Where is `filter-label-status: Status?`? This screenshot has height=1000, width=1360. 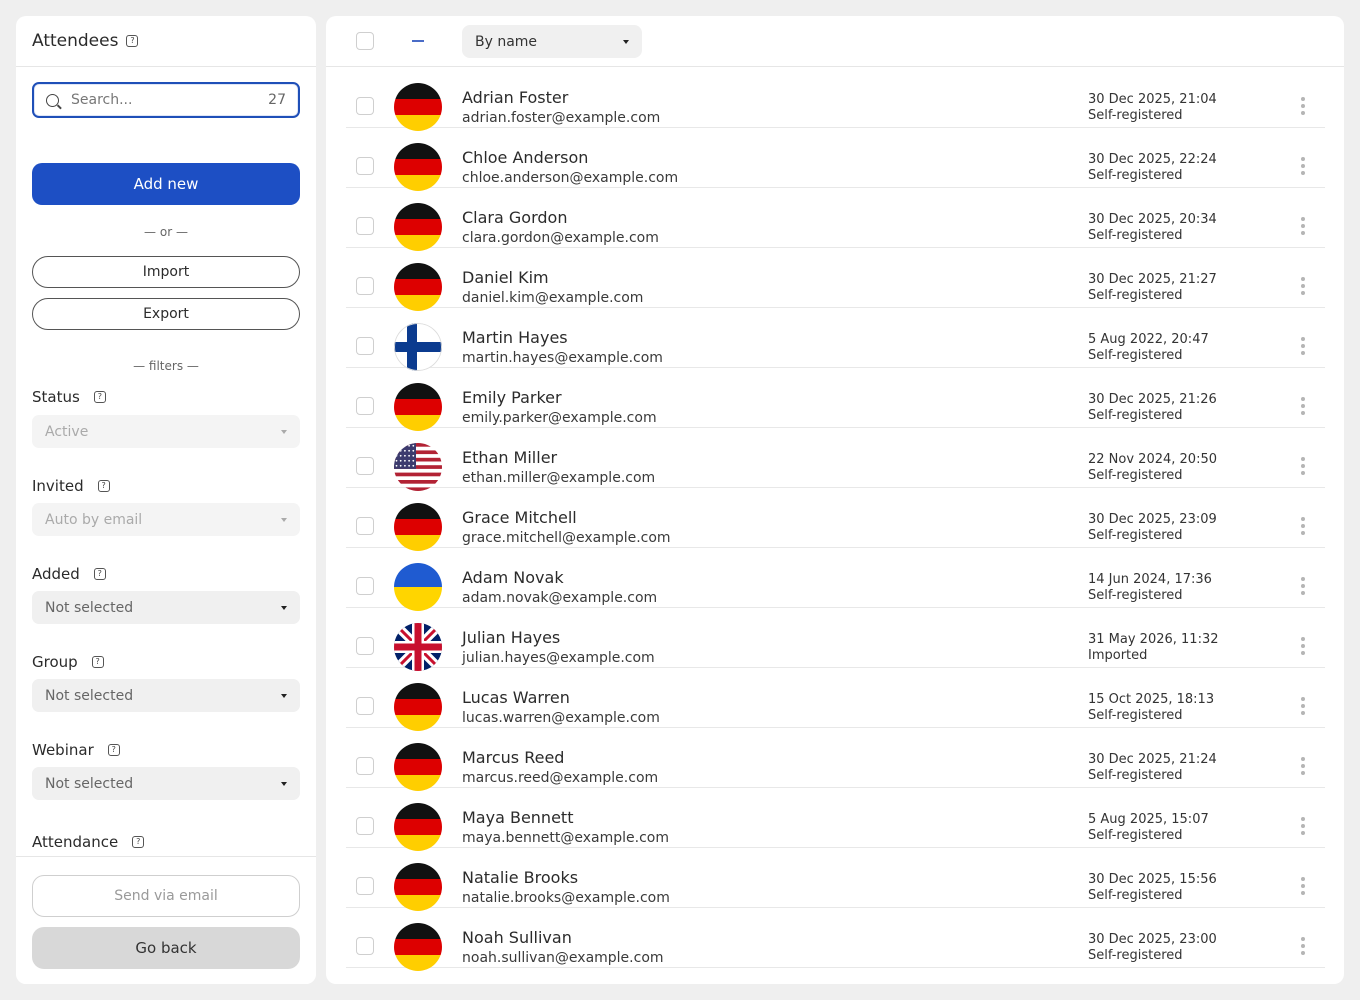 filter-label-status: Status? is located at coordinates (69, 397).